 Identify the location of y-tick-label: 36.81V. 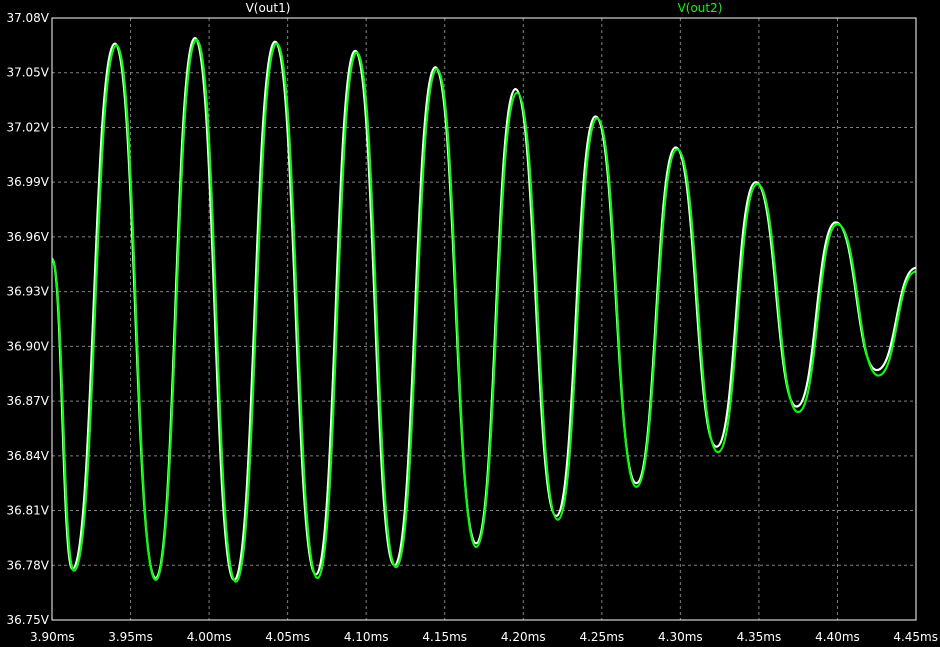
(27, 511).